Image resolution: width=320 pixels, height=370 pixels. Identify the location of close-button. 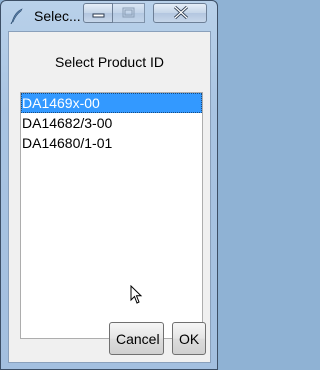
(180, 13).